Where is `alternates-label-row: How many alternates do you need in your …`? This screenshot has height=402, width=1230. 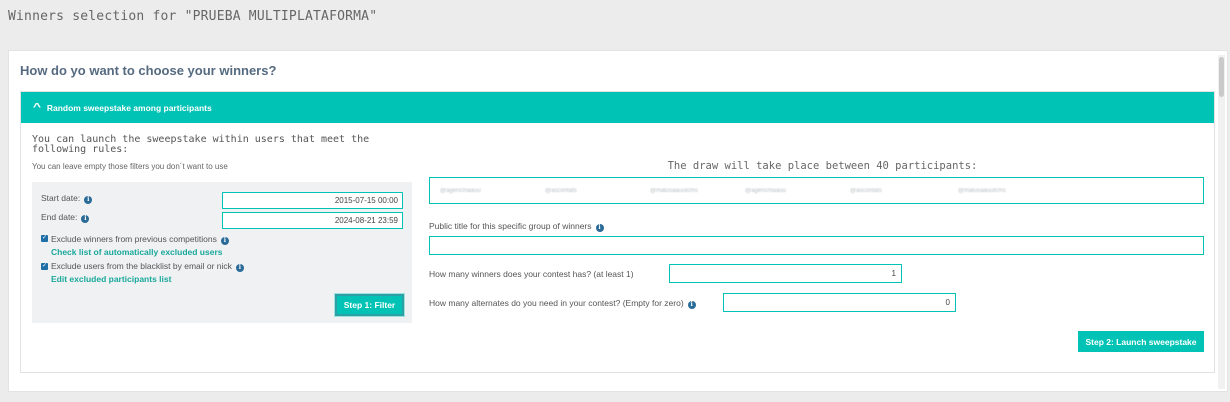 alternates-label-row: How many alternates do you need in your … is located at coordinates (562, 303).